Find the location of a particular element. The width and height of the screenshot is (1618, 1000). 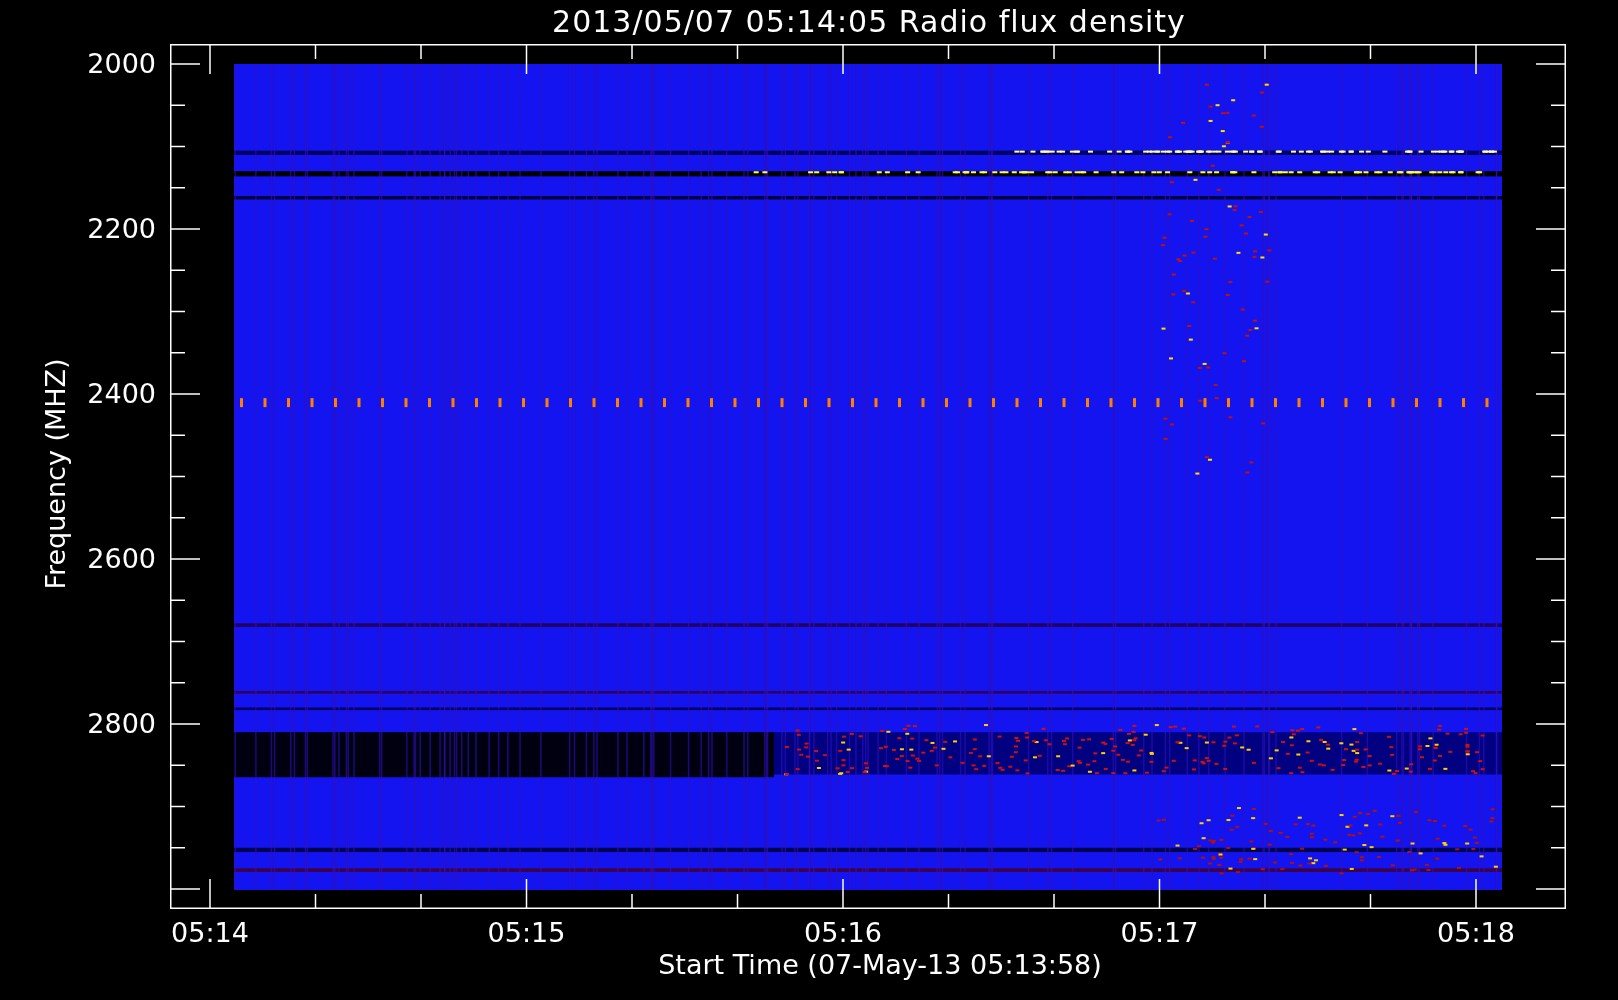

chart-title: 2013/05/07 05:14:05 Radio flux density is located at coordinates (869, 22).